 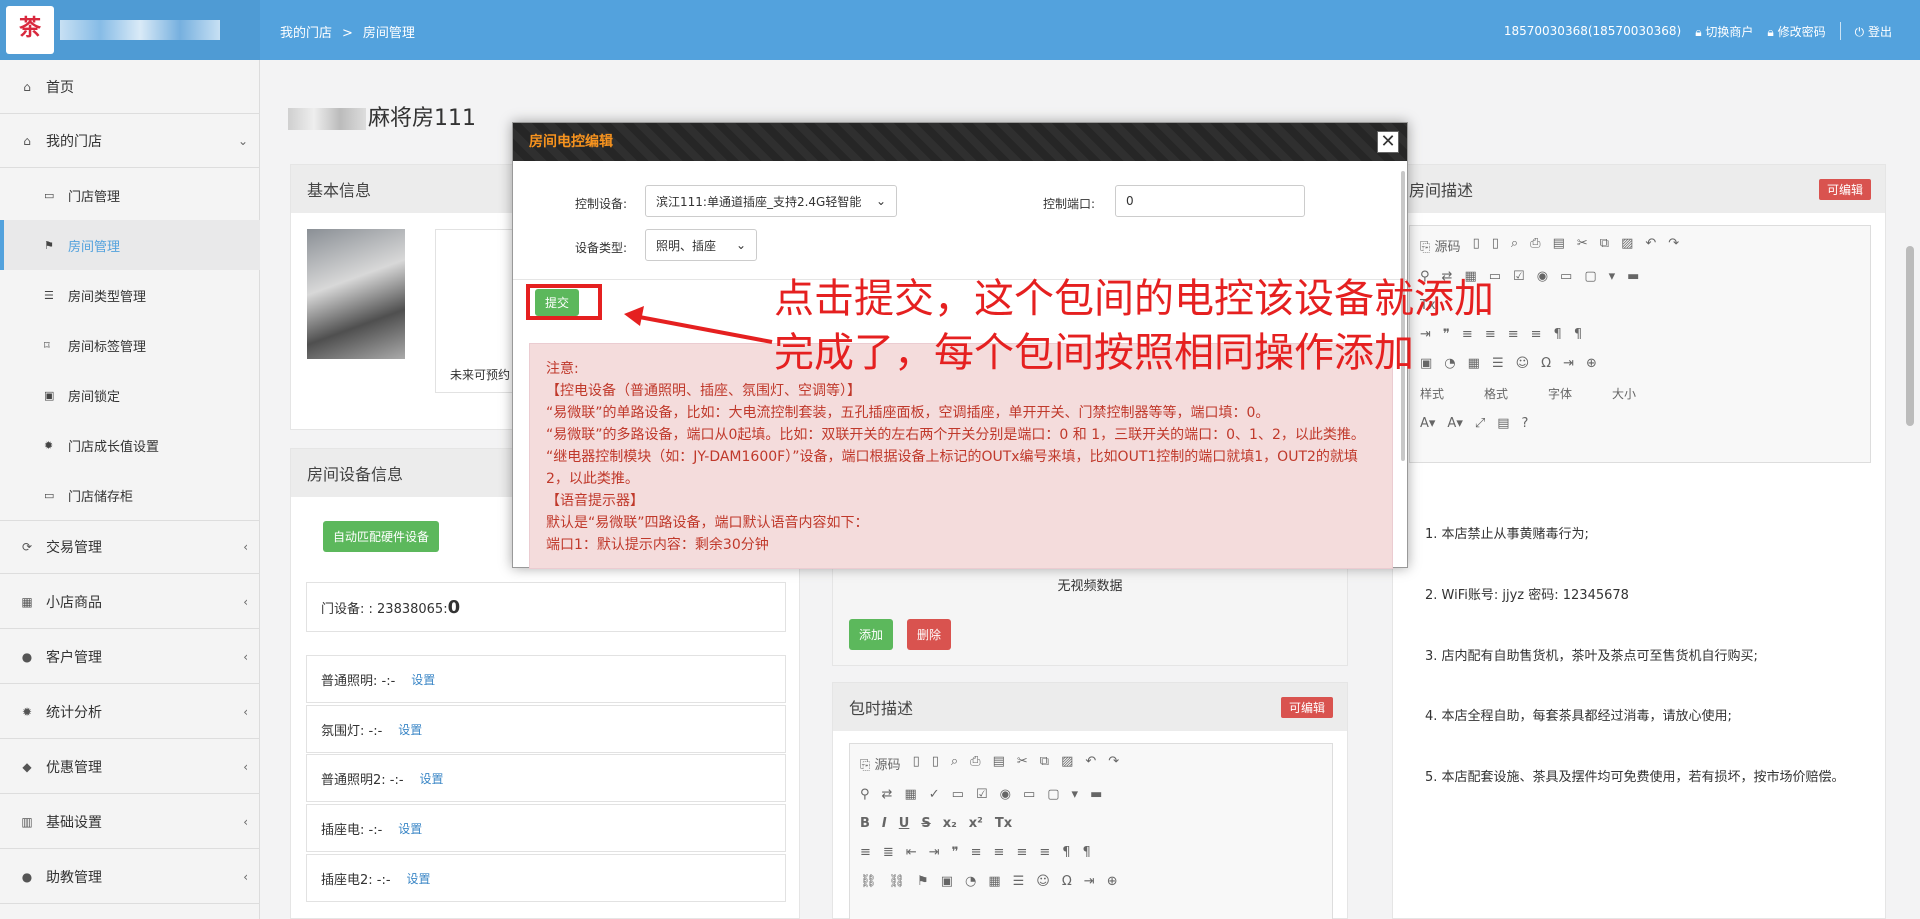 I want to click on change-password-button: 🔒︎ 修改密码, so click(x=1796, y=31).